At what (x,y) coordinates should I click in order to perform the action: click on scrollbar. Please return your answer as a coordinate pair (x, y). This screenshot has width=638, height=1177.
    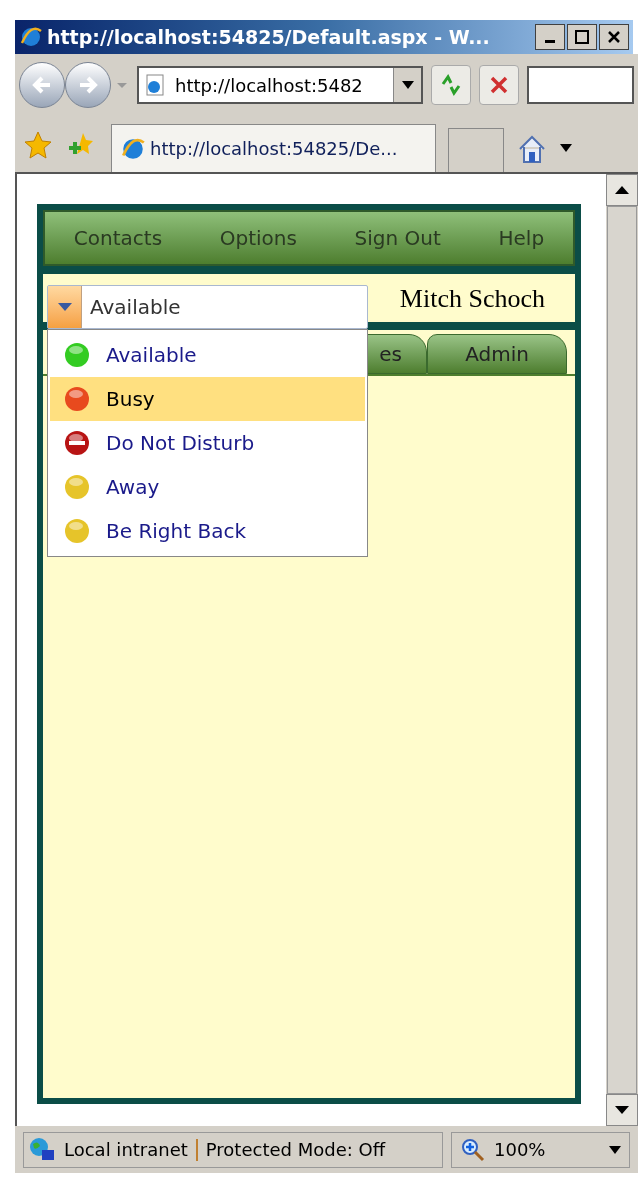
    Looking at the image, I should click on (622, 650).